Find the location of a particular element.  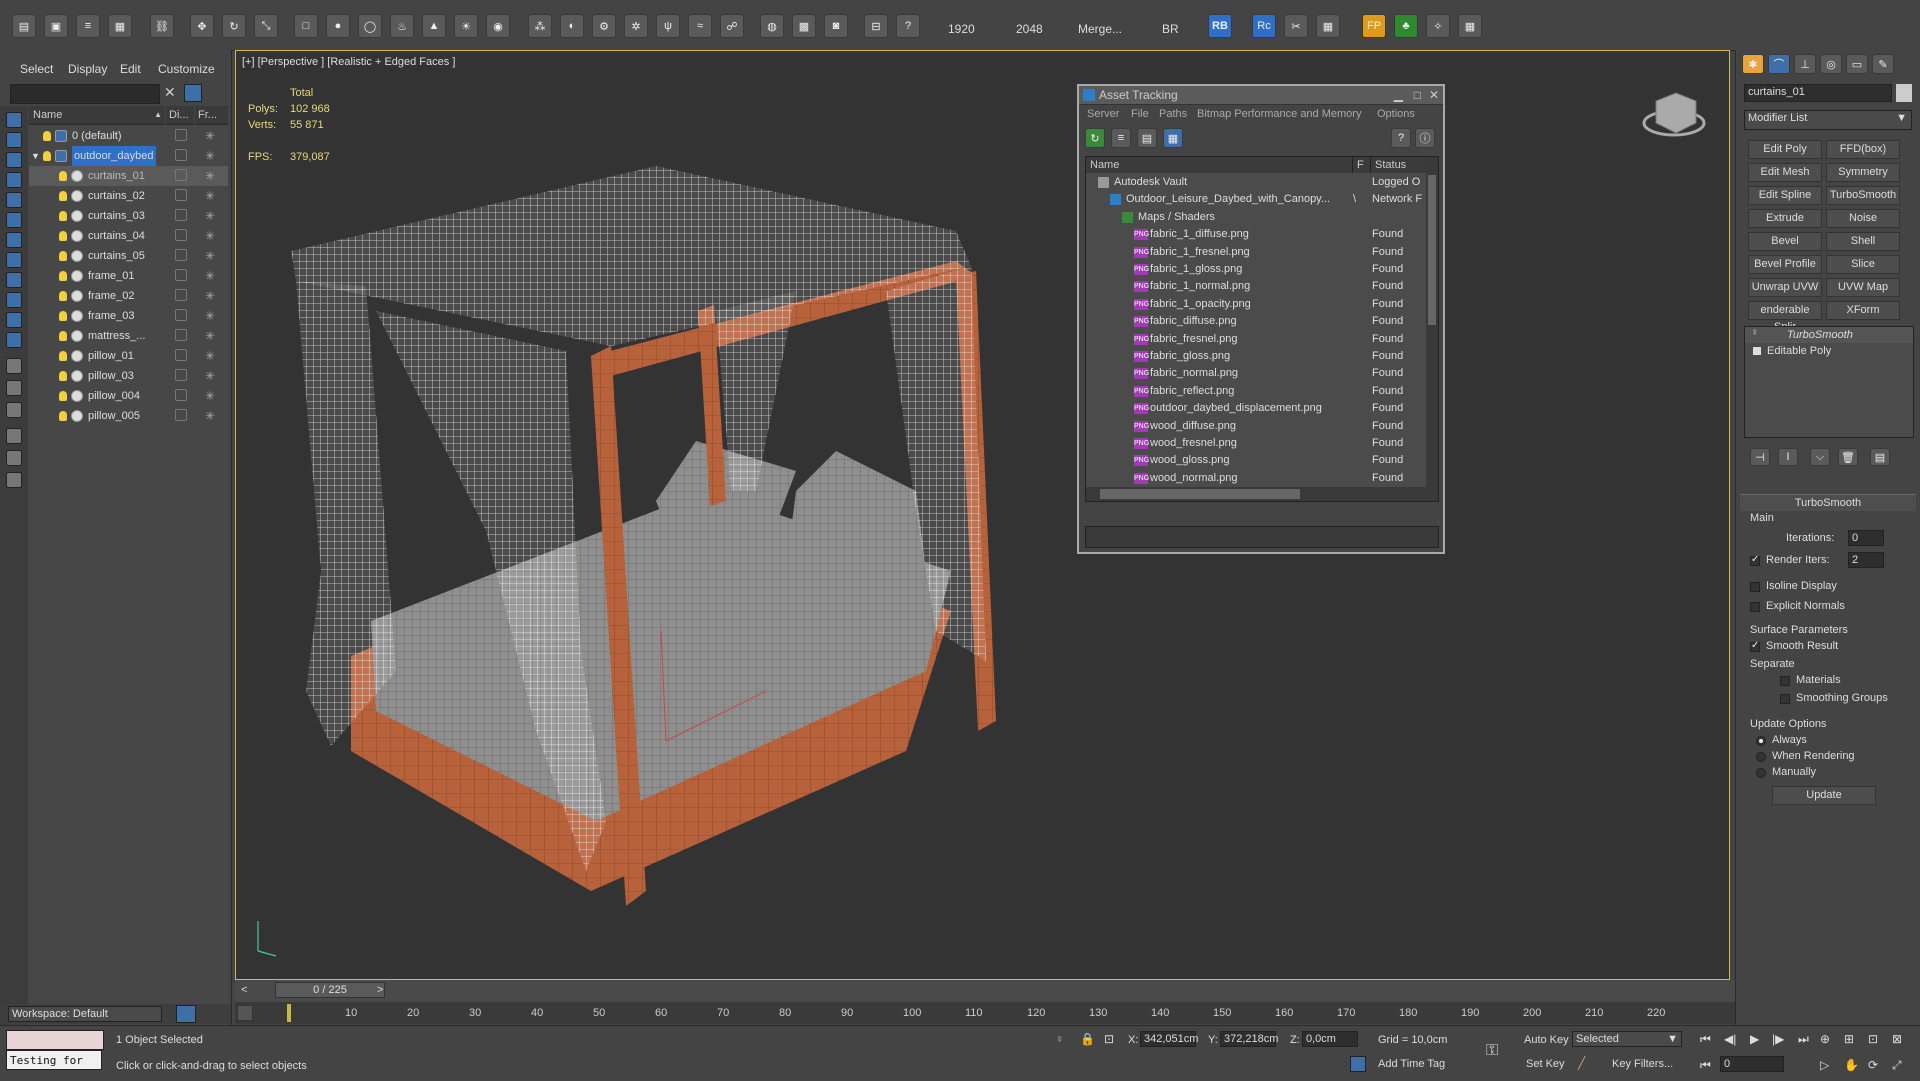

asset-row: PNG fabric_1_normal.png Found is located at coordinates (1256, 286).